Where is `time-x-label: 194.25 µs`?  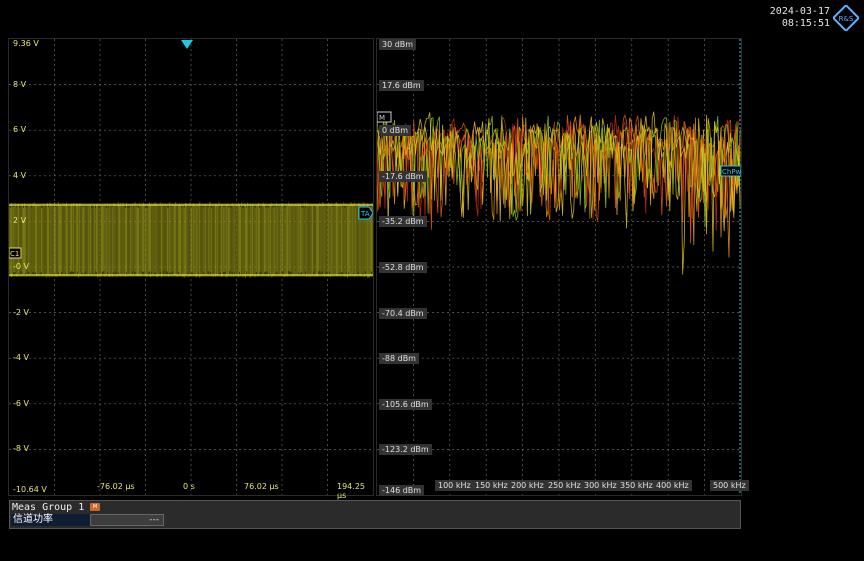 time-x-label: 194.25 µs is located at coordinates (351, 491).